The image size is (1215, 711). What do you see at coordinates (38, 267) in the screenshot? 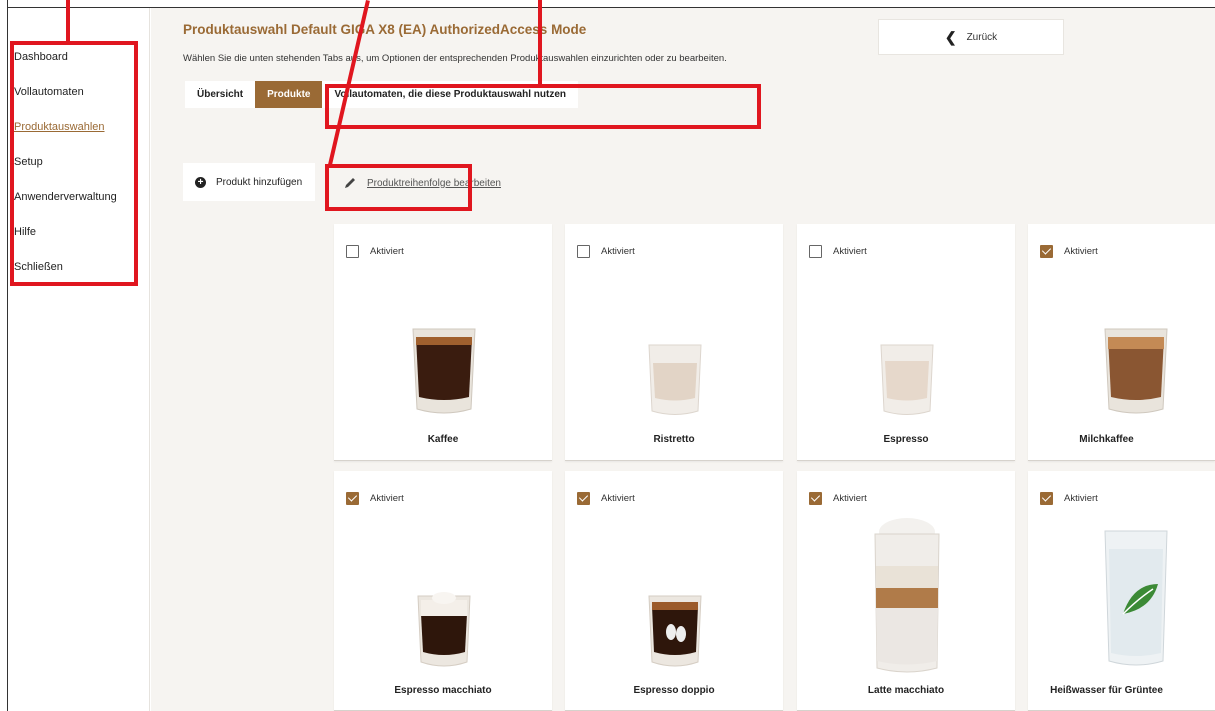
I see `sidebar-item-schliessen: Schließen` at bounding box center [38, 267].